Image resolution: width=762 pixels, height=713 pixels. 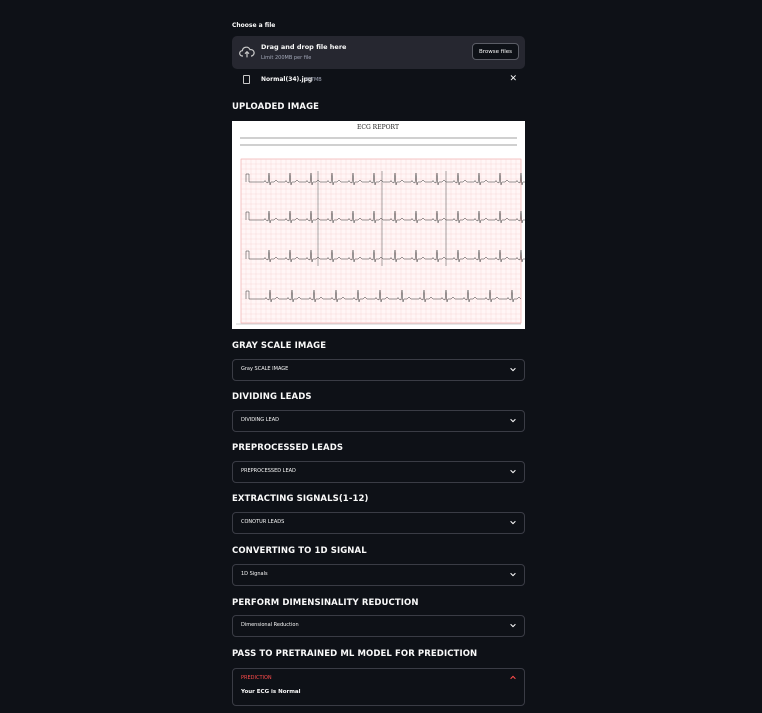 I want to click on expander-label: CONOTUR LEADS, so click(x=263, y=522).